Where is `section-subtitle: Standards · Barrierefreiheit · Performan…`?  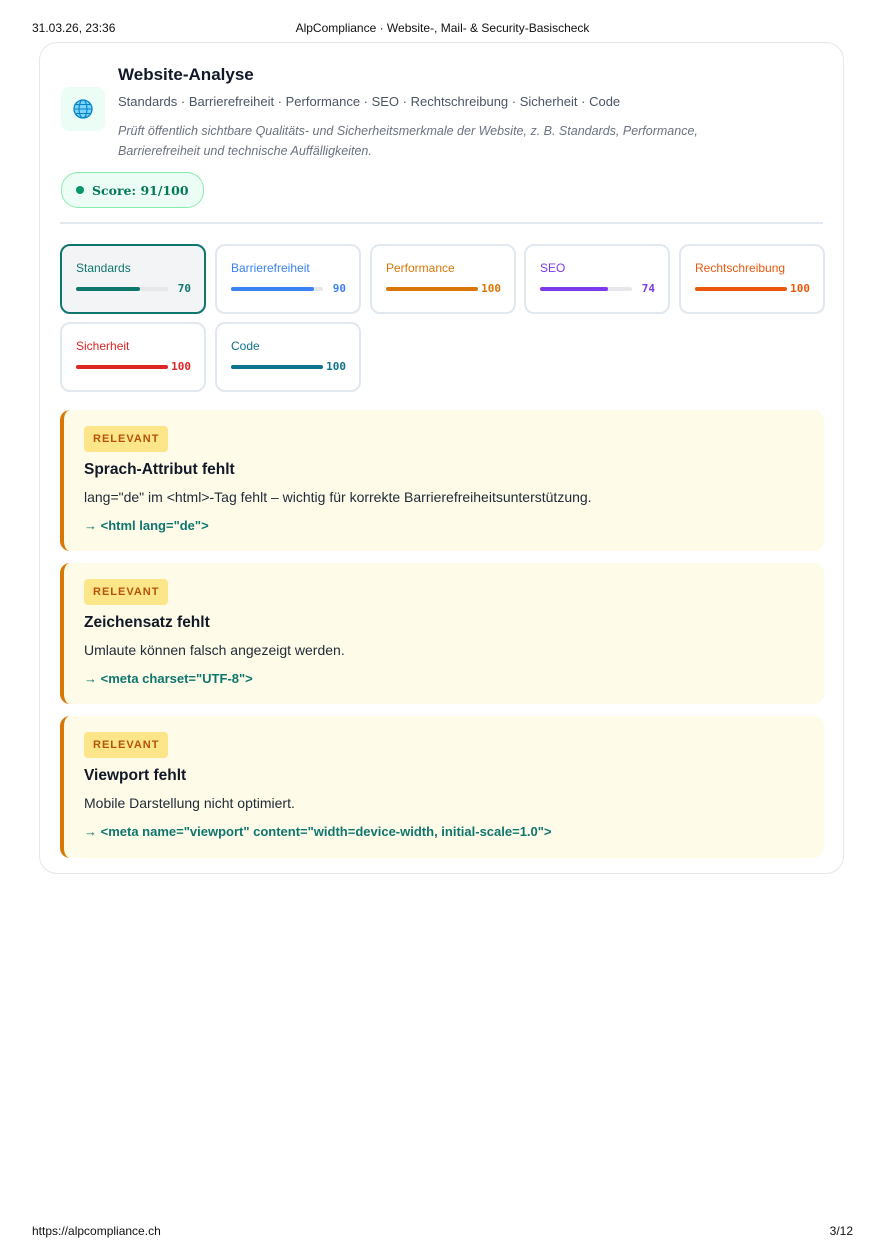
section-subtitle: Standards · Barrierefreiheit · Performan… is located at coordinates (369, 101).